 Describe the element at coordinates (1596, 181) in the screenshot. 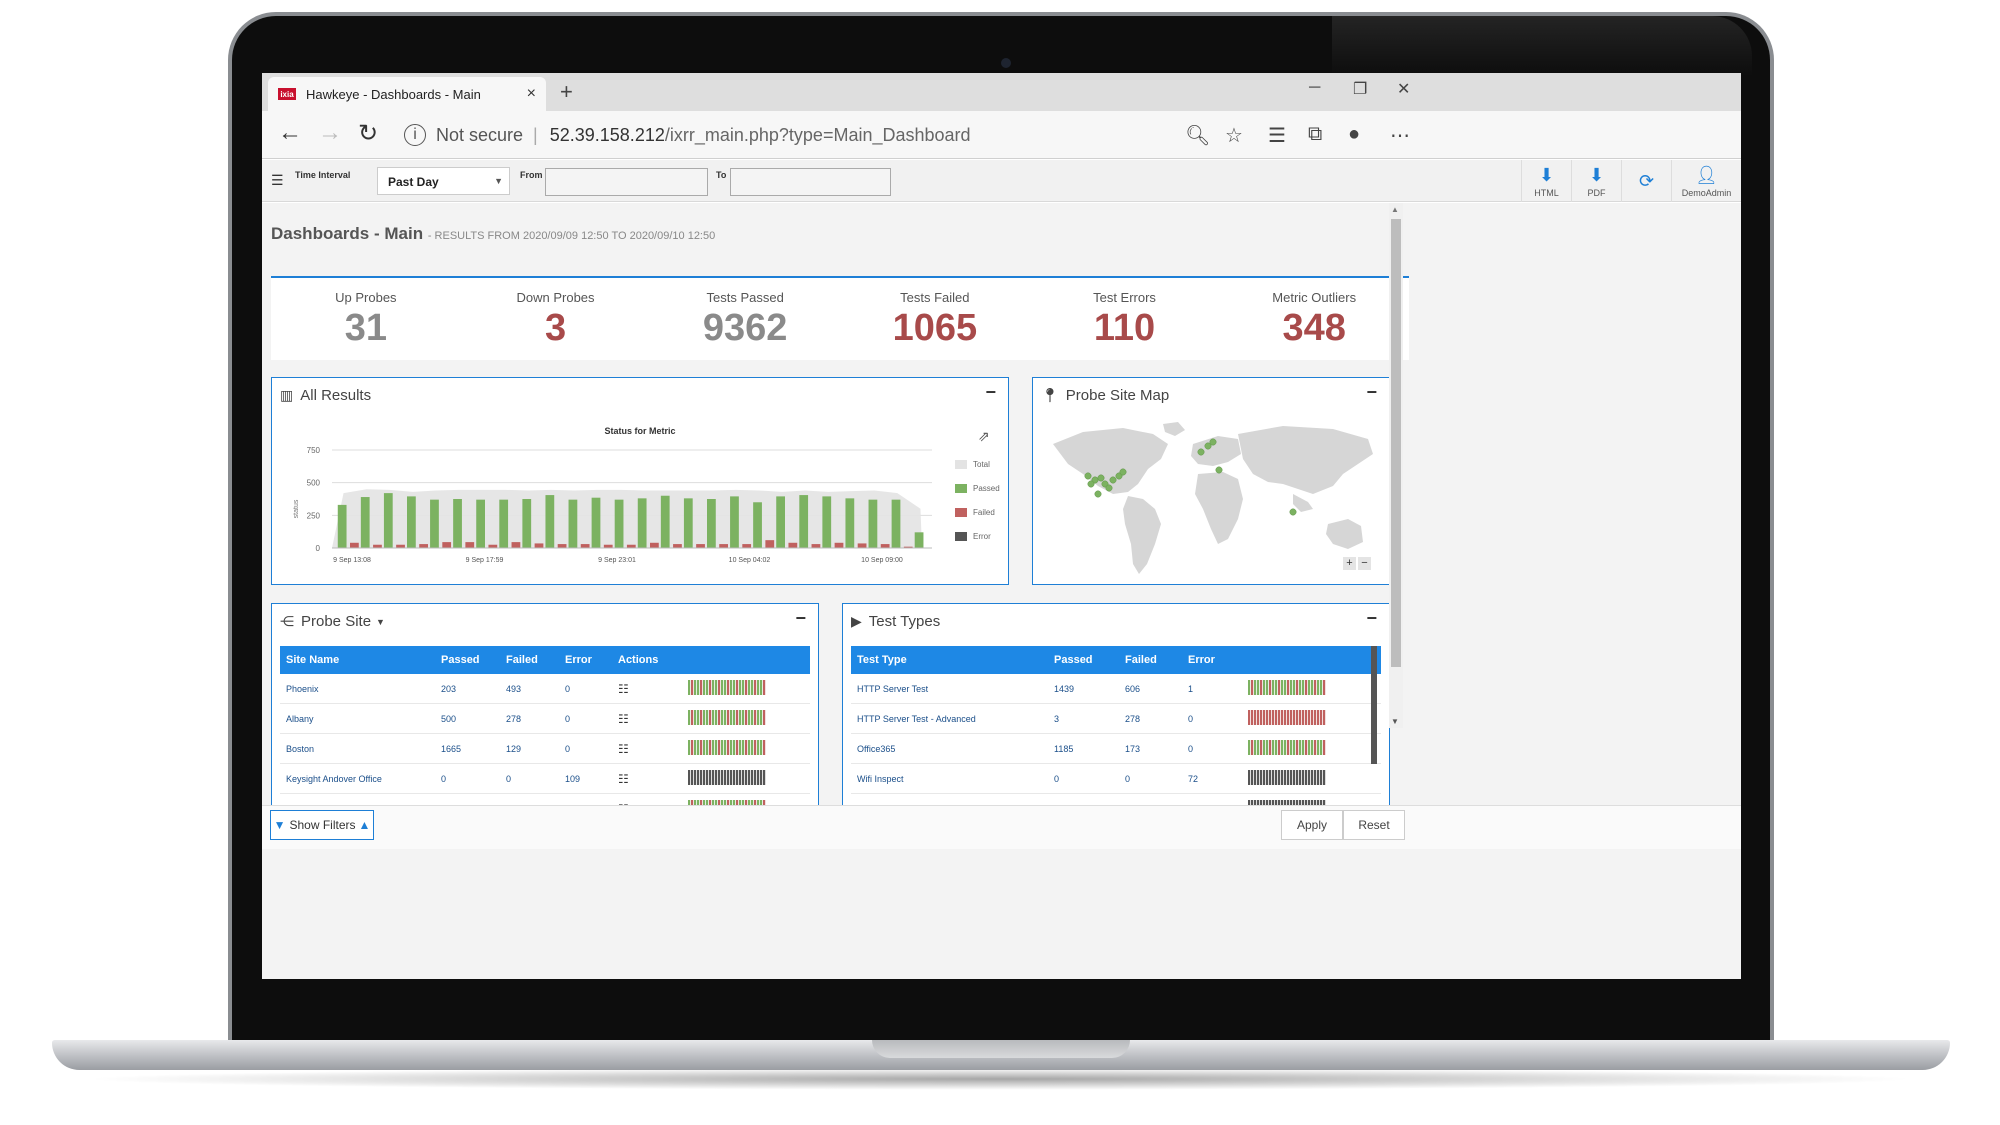

I see `export-pdf-button: ⬇ PDF` at that location.